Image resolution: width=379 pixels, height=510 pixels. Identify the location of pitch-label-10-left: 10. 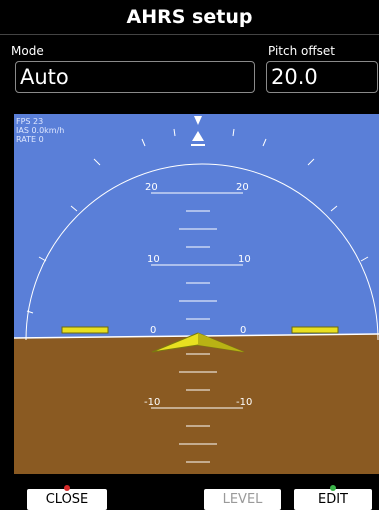
(153, 259).